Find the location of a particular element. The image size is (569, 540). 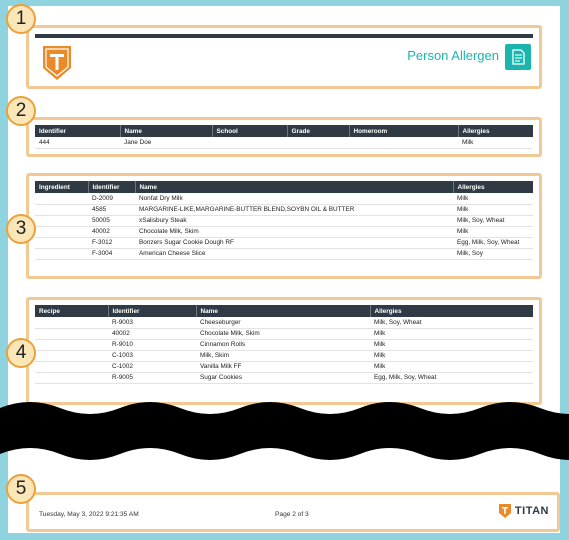

recipe-row-cell: Milk, Skim is located at coordinates (283, 356).